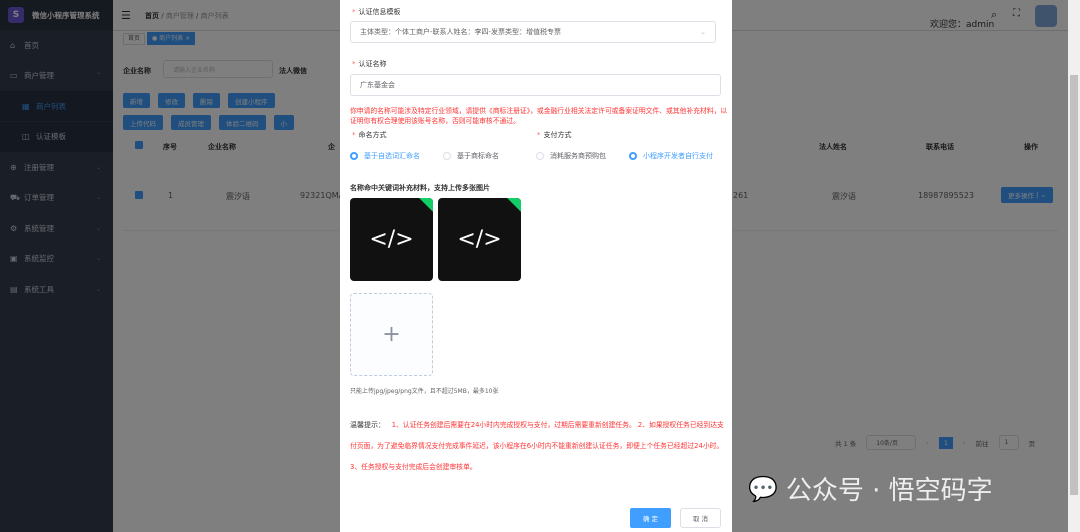 This screenshot has width=1080, height=532. I want to click on upload-button: +, so click(391, 334).